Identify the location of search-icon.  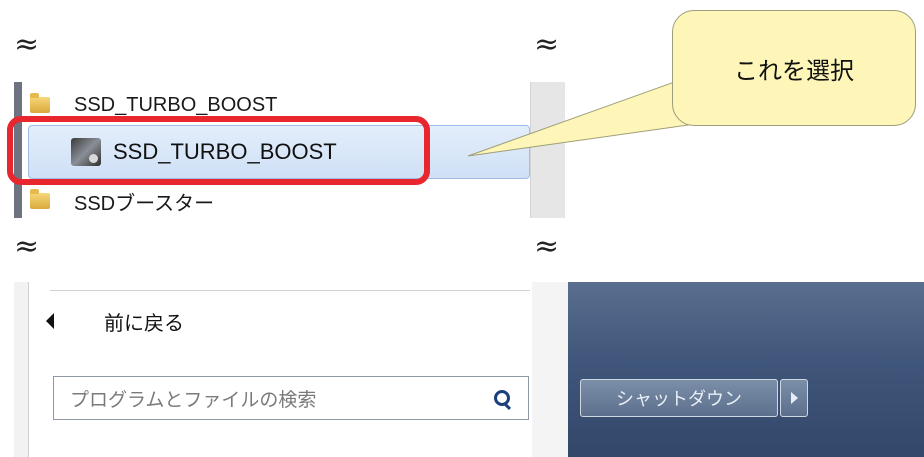
(502, 398).